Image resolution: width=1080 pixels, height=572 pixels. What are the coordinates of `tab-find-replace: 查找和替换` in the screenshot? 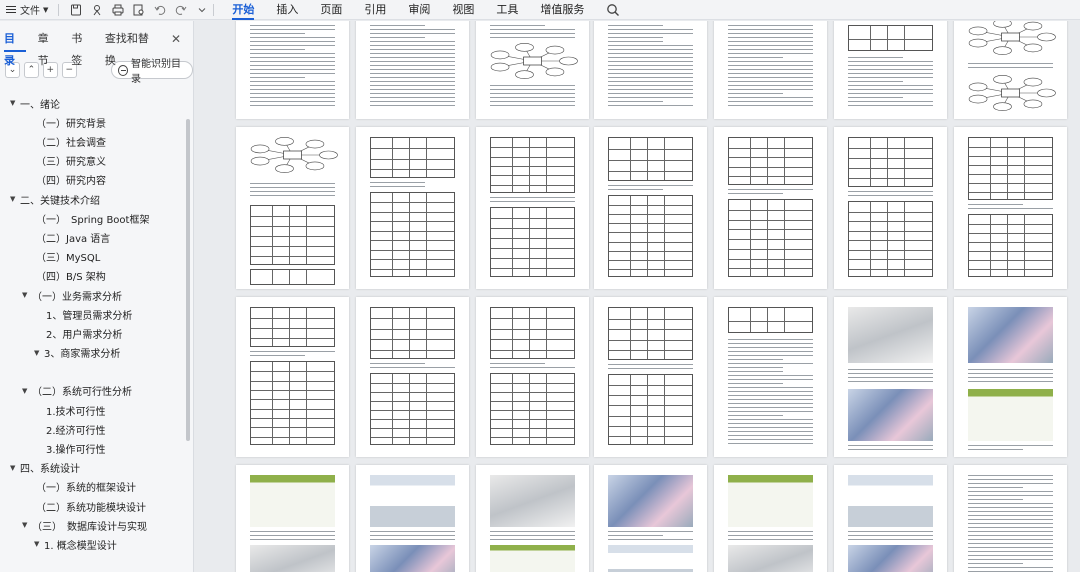 It's located at (132, 47).